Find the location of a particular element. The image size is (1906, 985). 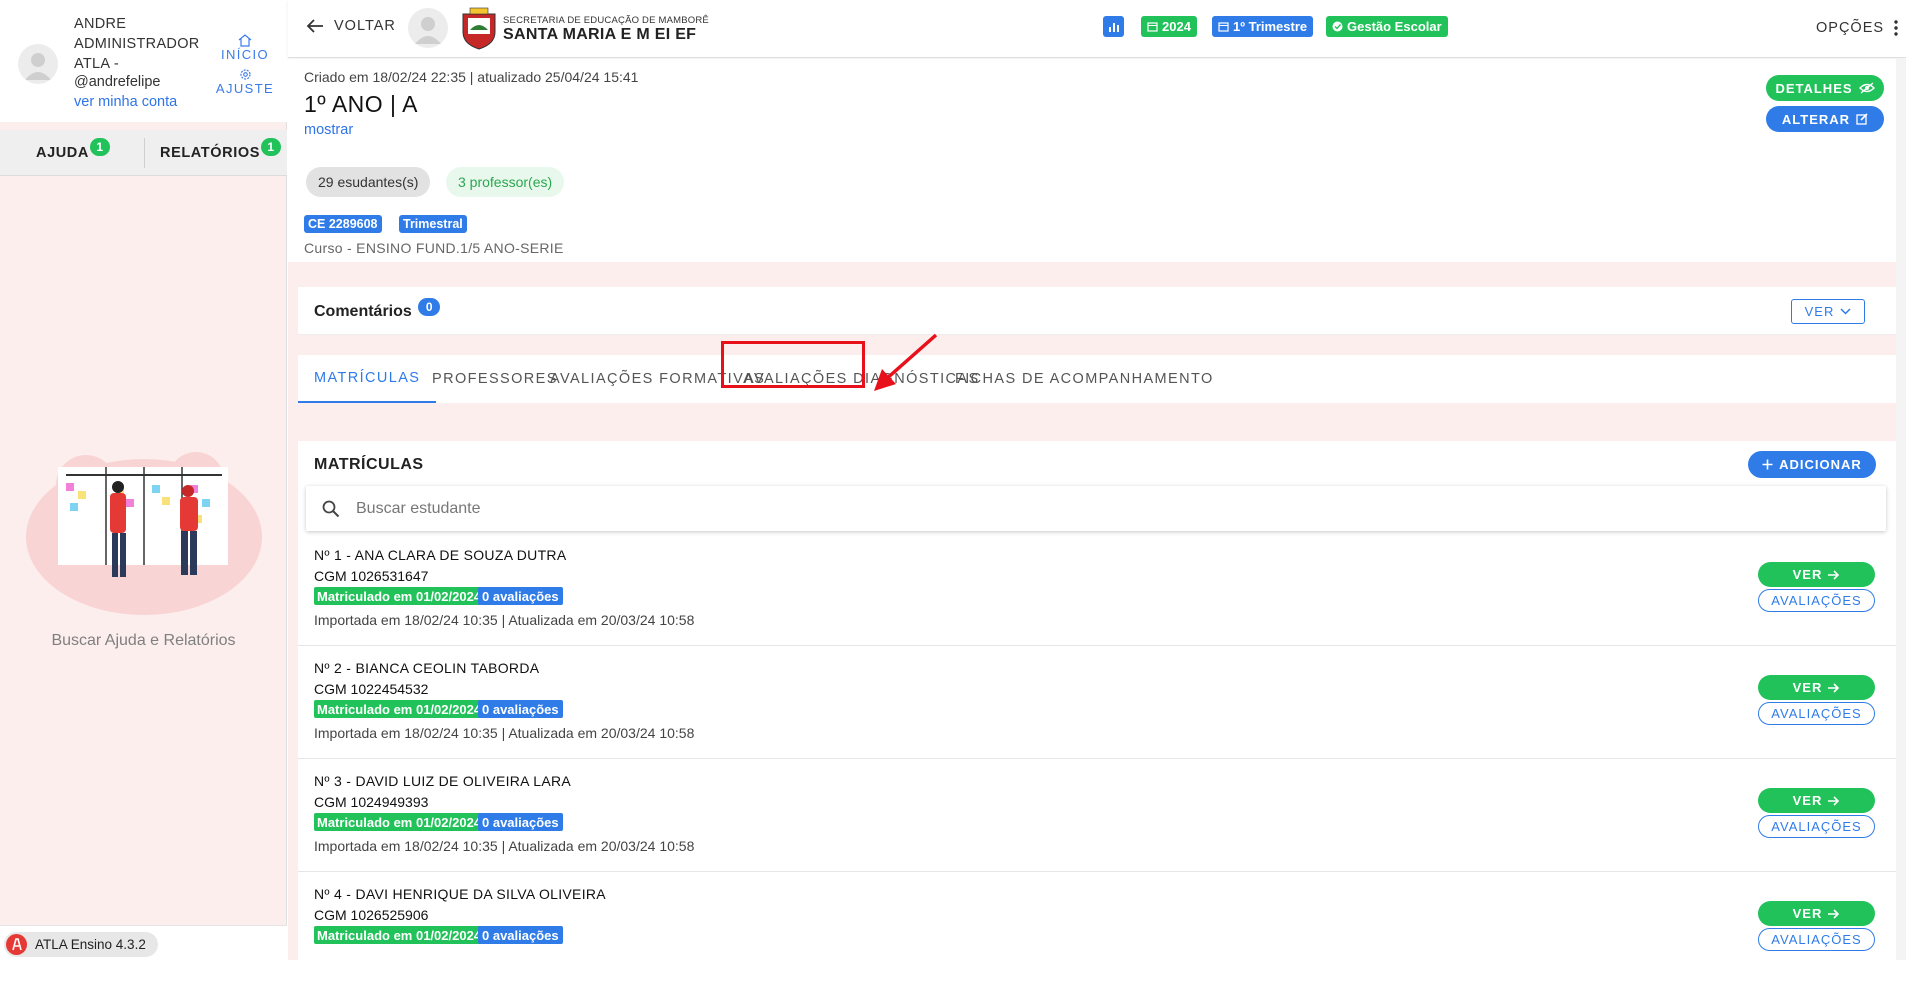

edit-icon is located at coordinates (1862, 119).